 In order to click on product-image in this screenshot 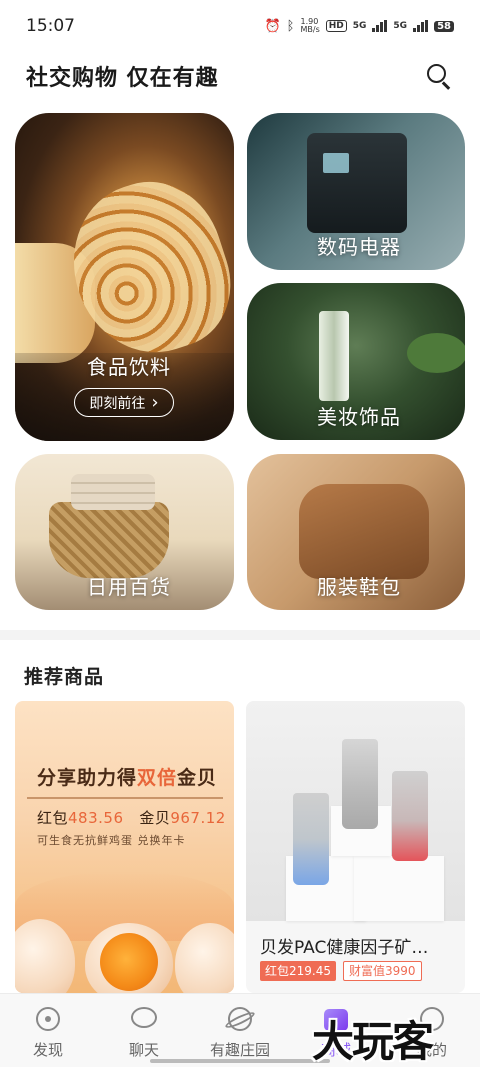, I will do `click(355, 811)`.